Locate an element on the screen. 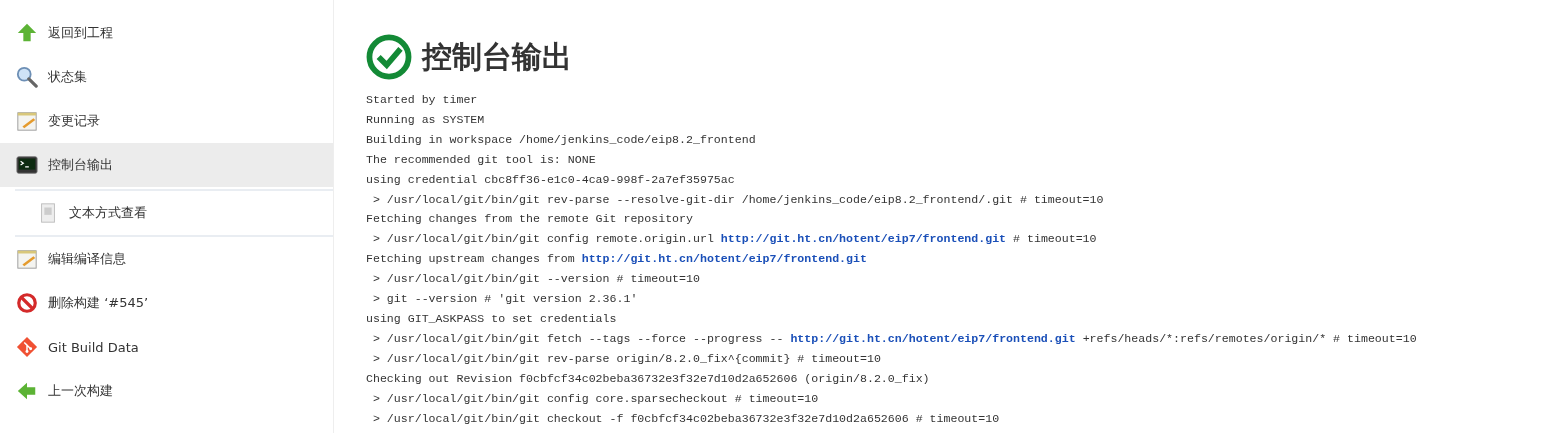  terminal-icon is located at coordinates (27, 165).